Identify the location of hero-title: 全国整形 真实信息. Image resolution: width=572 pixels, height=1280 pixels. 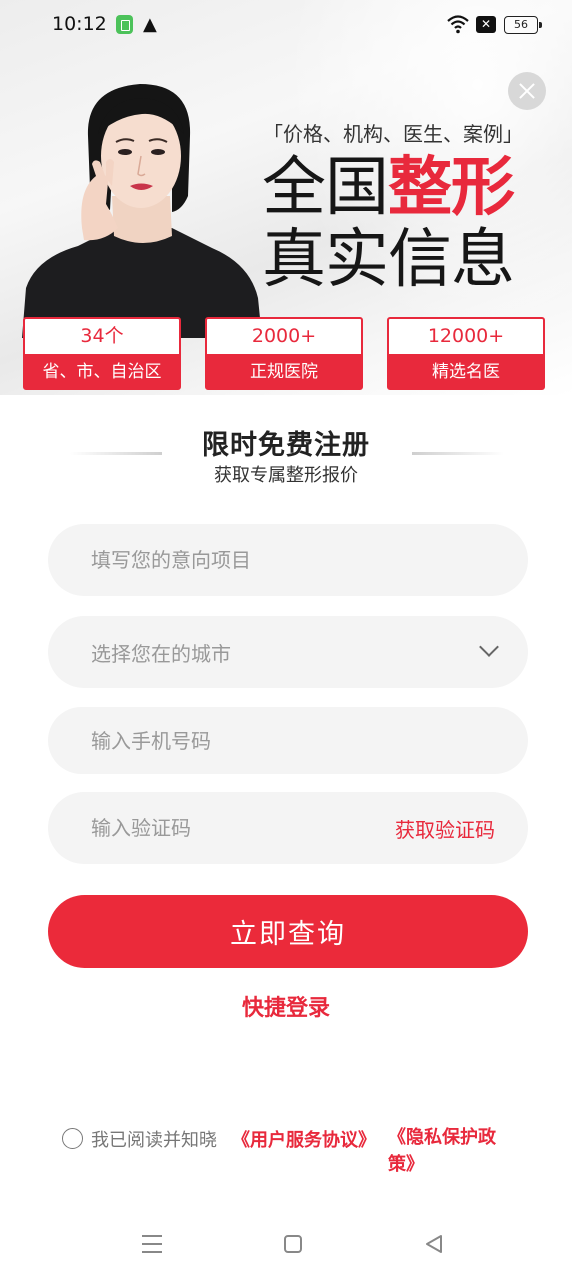
(388, 223).